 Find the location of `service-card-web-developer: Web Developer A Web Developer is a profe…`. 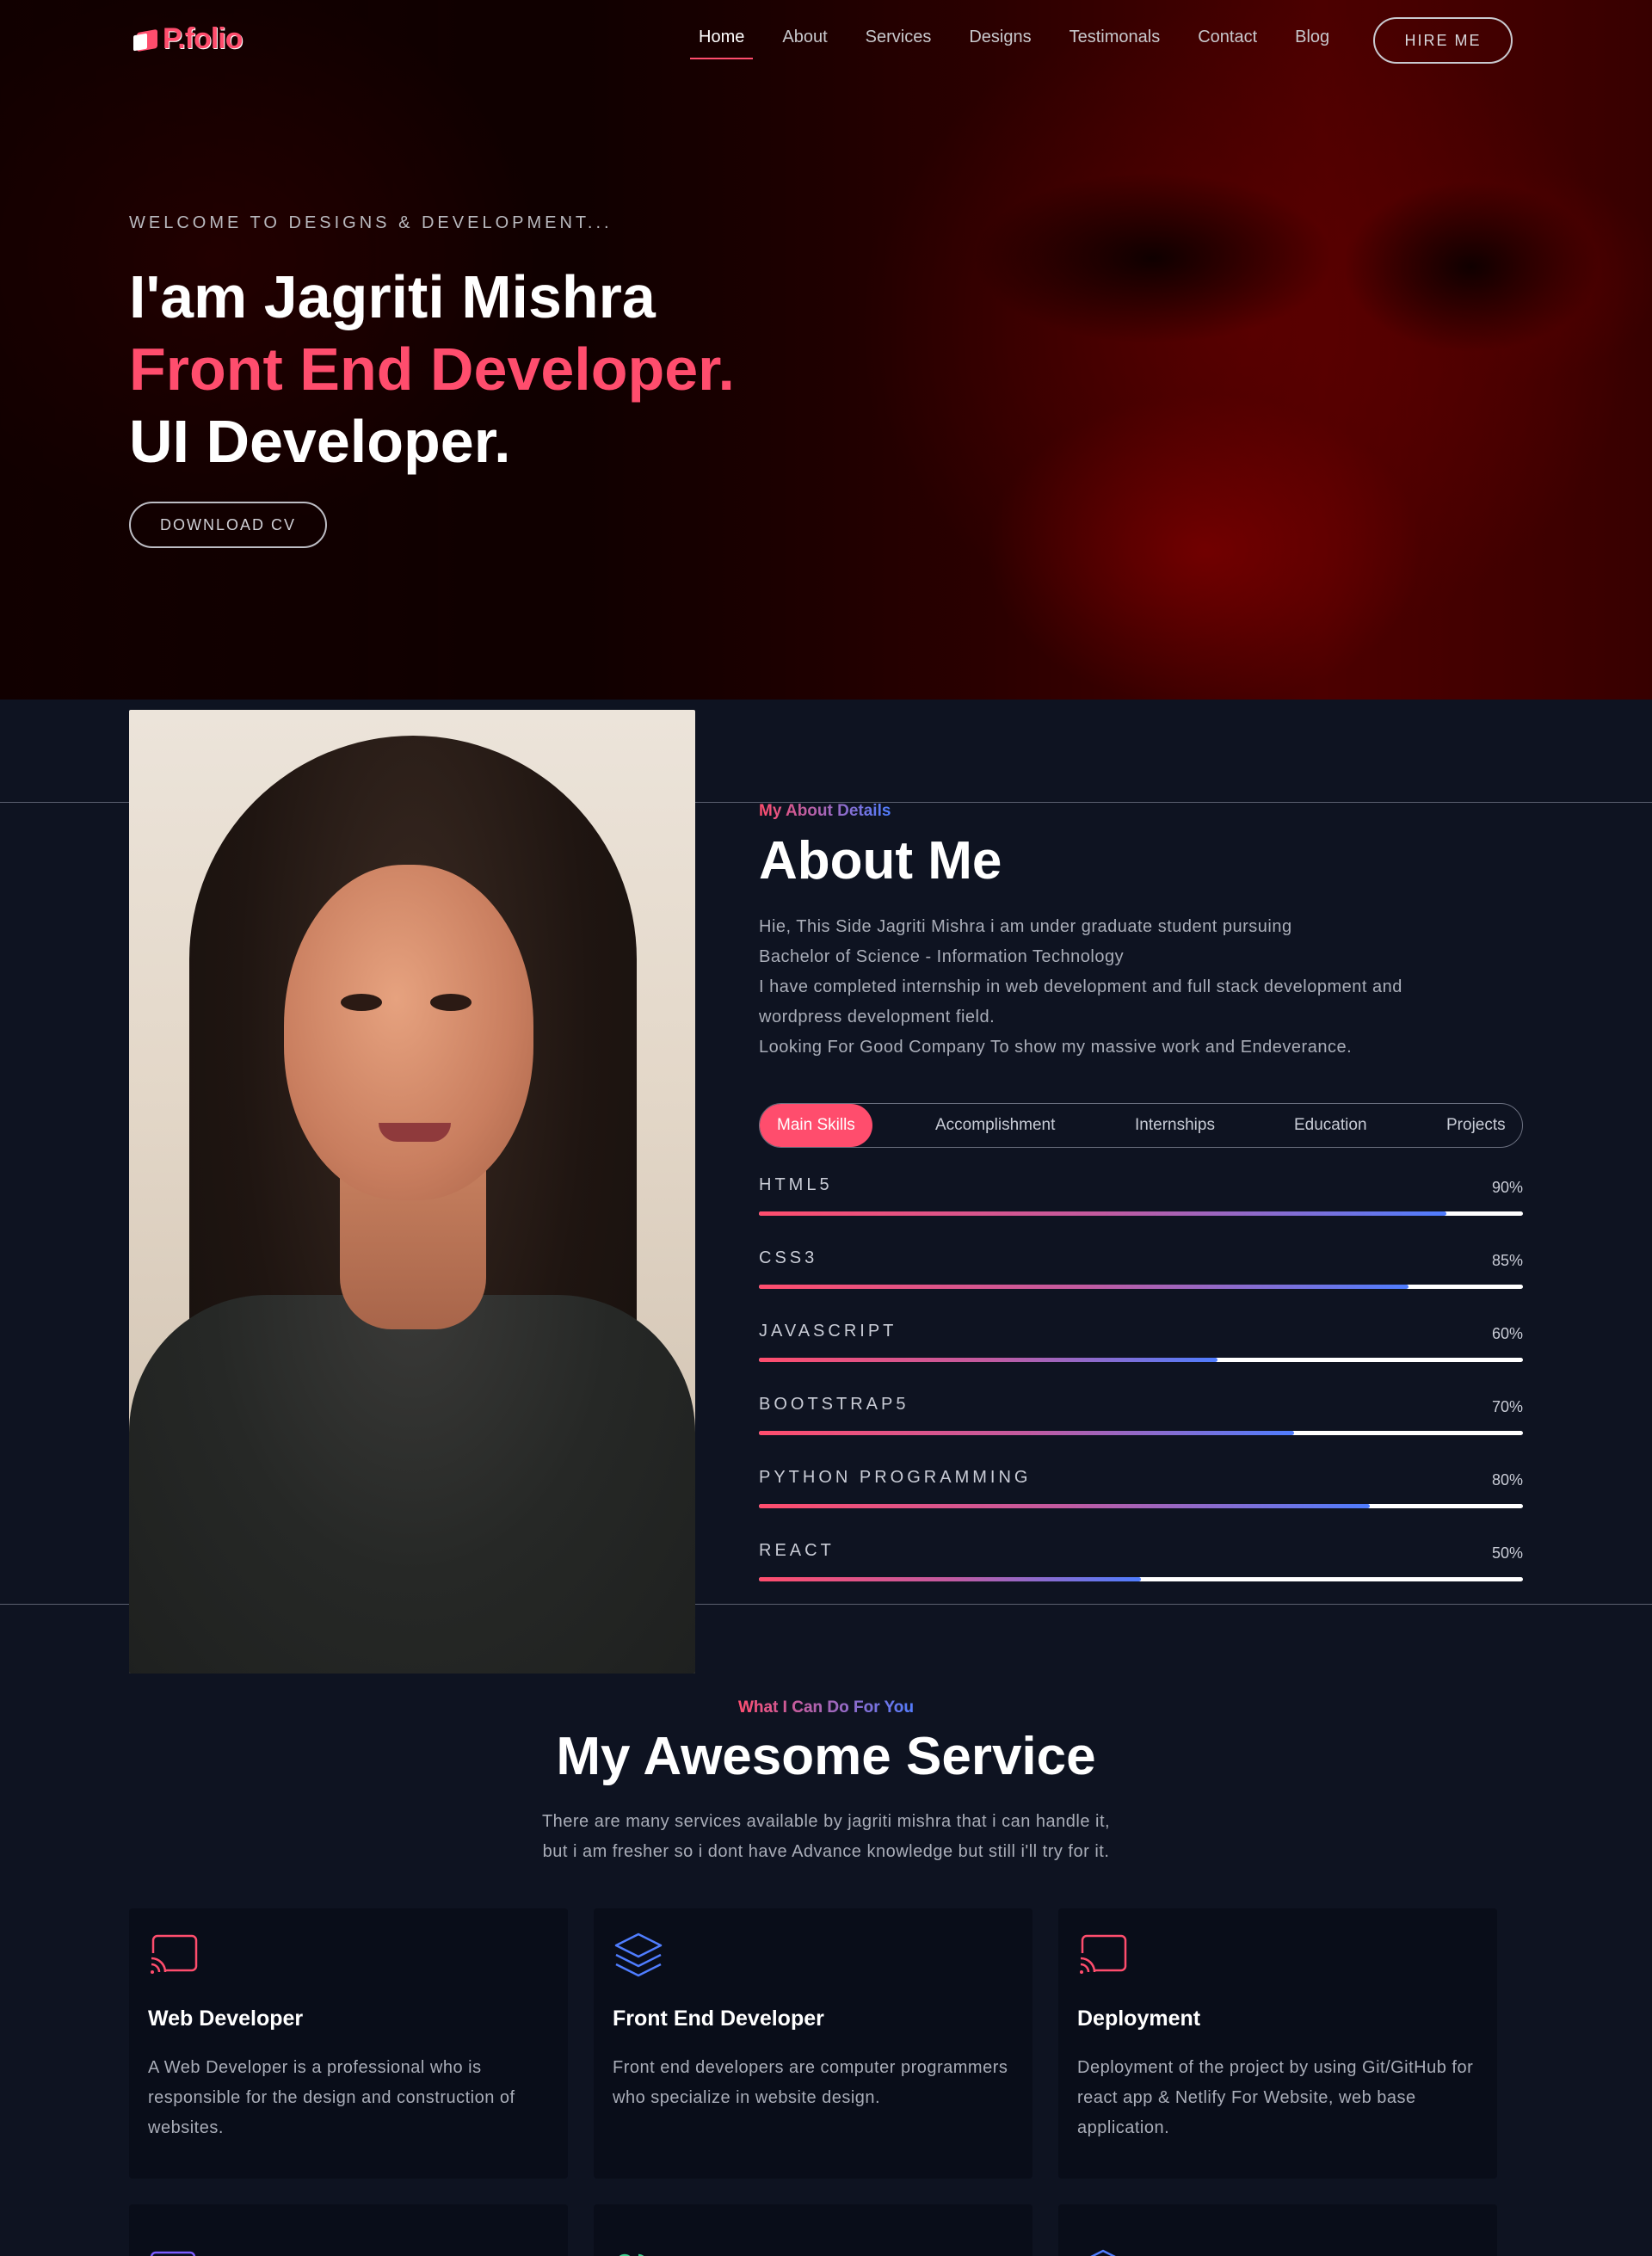

service-card-web-developer: Web Developer A Web Developer is a profe… is located at coordinates (348, 2043).